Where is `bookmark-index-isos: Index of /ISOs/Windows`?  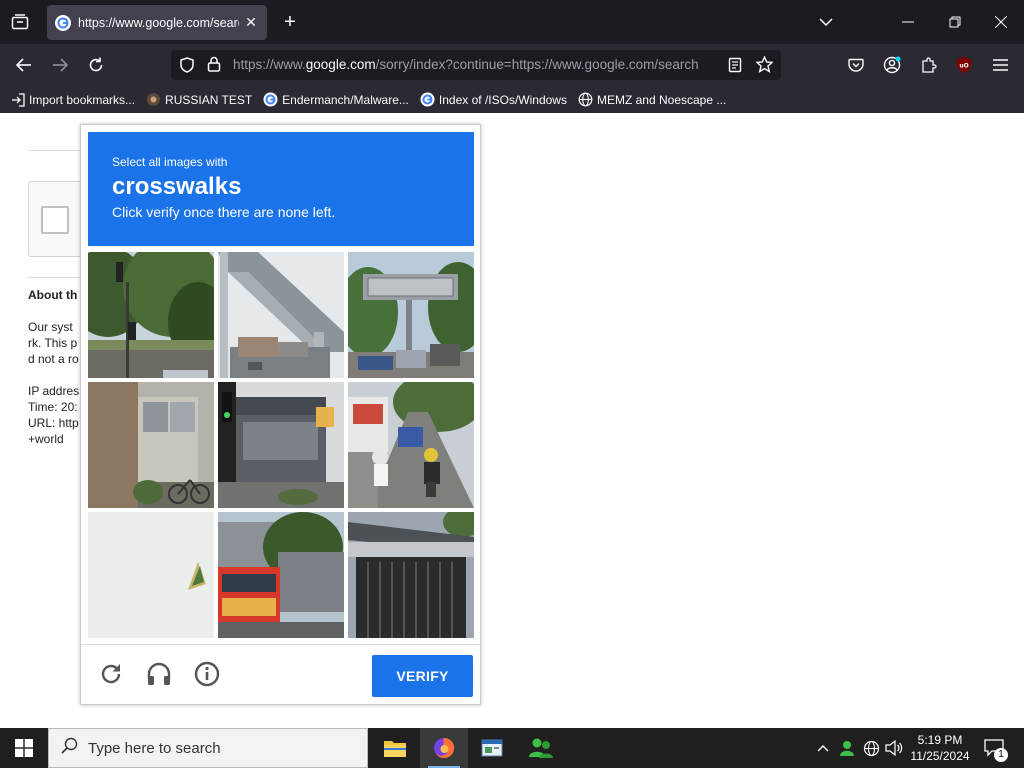 bookmark-index-isos: Index of /ISOs/Windows is located at coordinates (493, 99).